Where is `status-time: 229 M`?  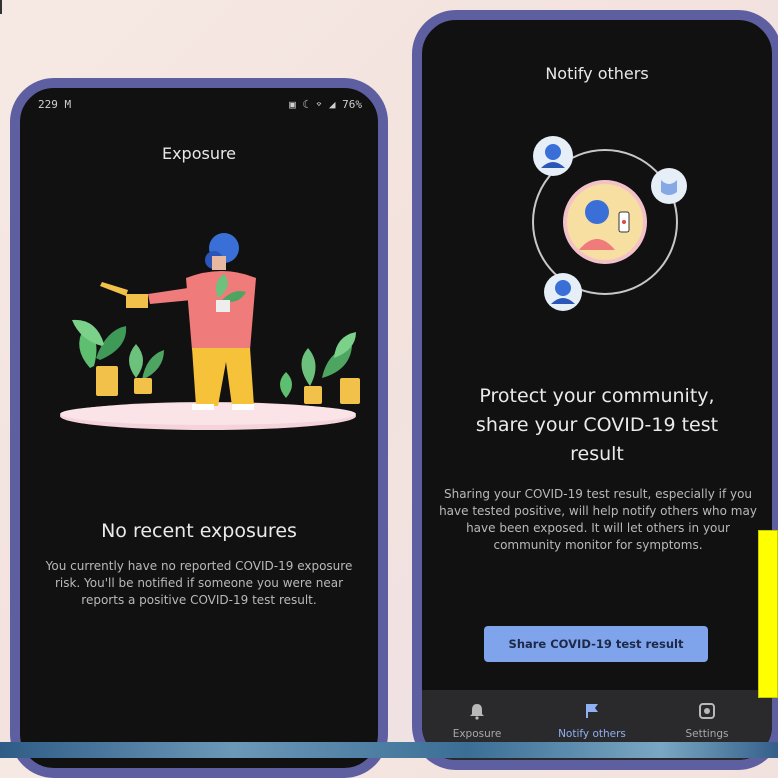
status-time: 229 M is located at coordinates (55, 104).